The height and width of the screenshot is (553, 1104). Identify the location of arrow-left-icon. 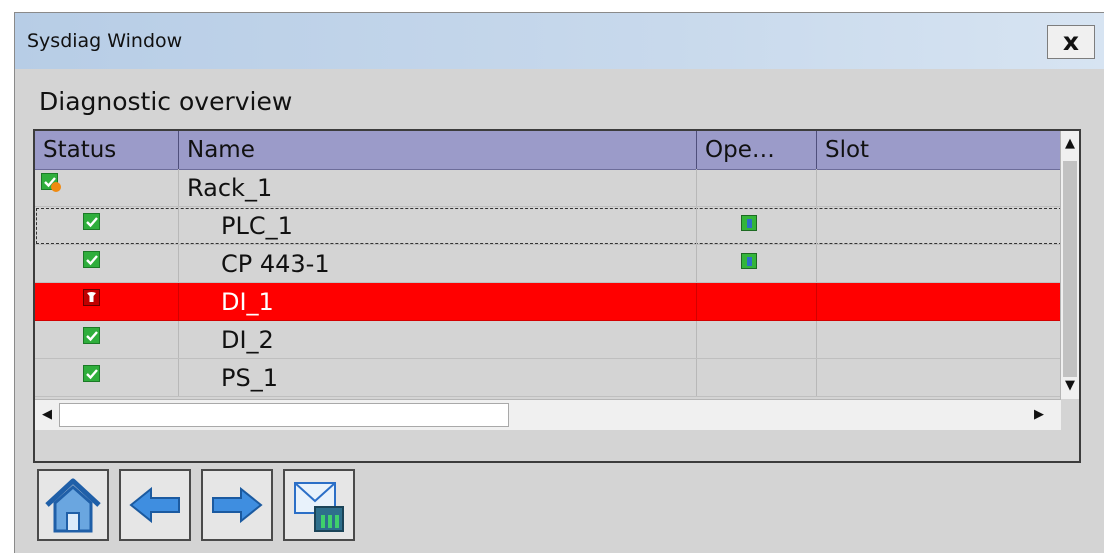
(154, 505).